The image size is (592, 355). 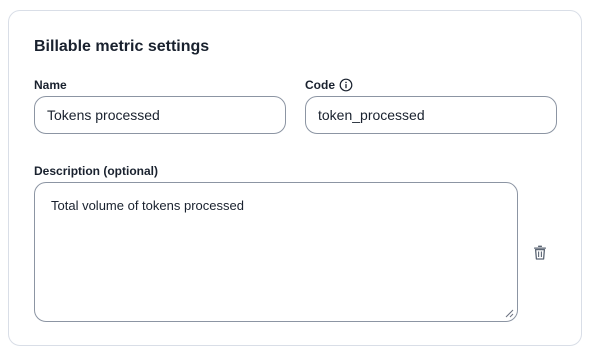 I want to click on code-input, so click(x=431, y=115).